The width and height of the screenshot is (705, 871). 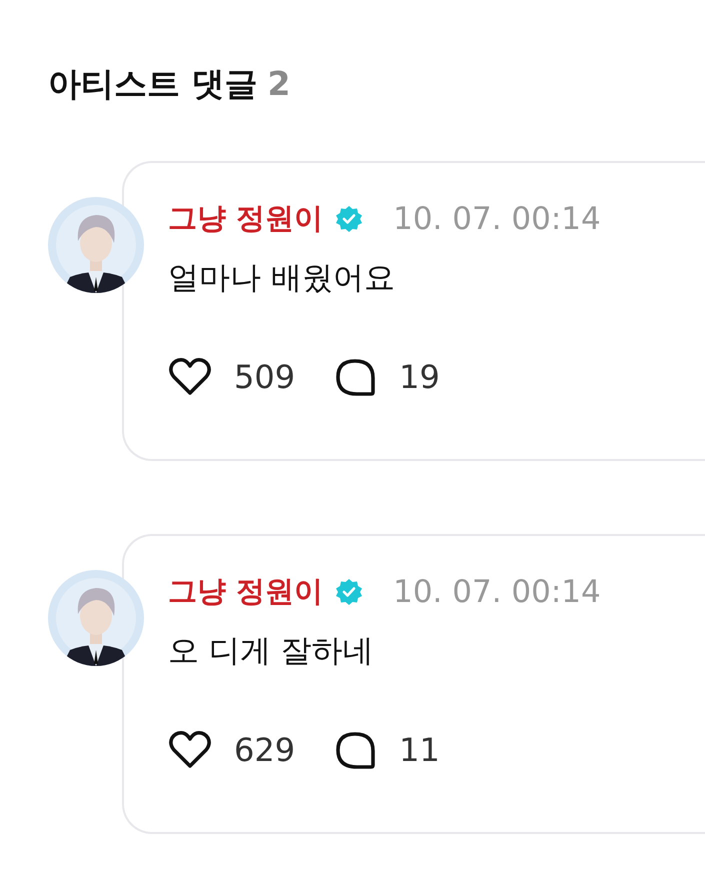 What do you see at coordinates (265, 750) in the screenshot?
I see `like-count: 629` at bounding box center [265, 750].